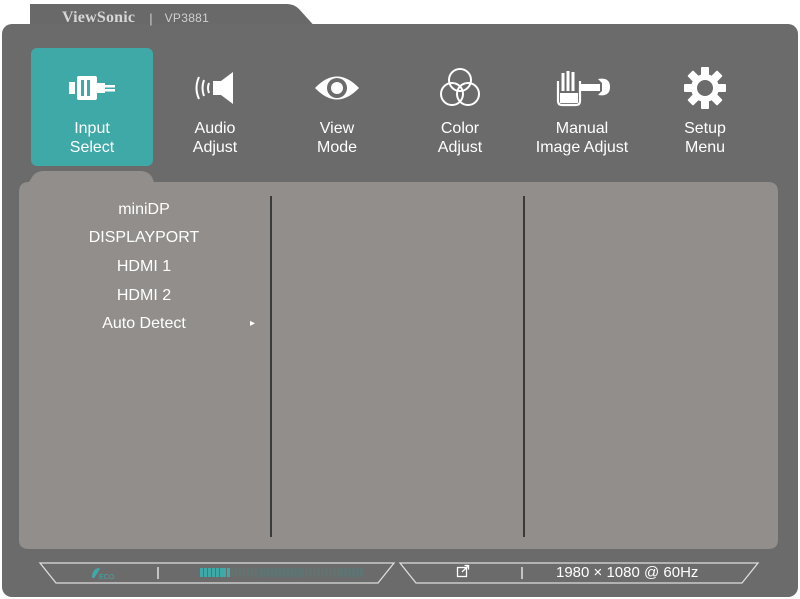 This screenshot has height=599, width=800. What do you see at coordinates (582, 88) in the screenshot?
I see `hand-wrench-icon` at bounding box center [582, 88].